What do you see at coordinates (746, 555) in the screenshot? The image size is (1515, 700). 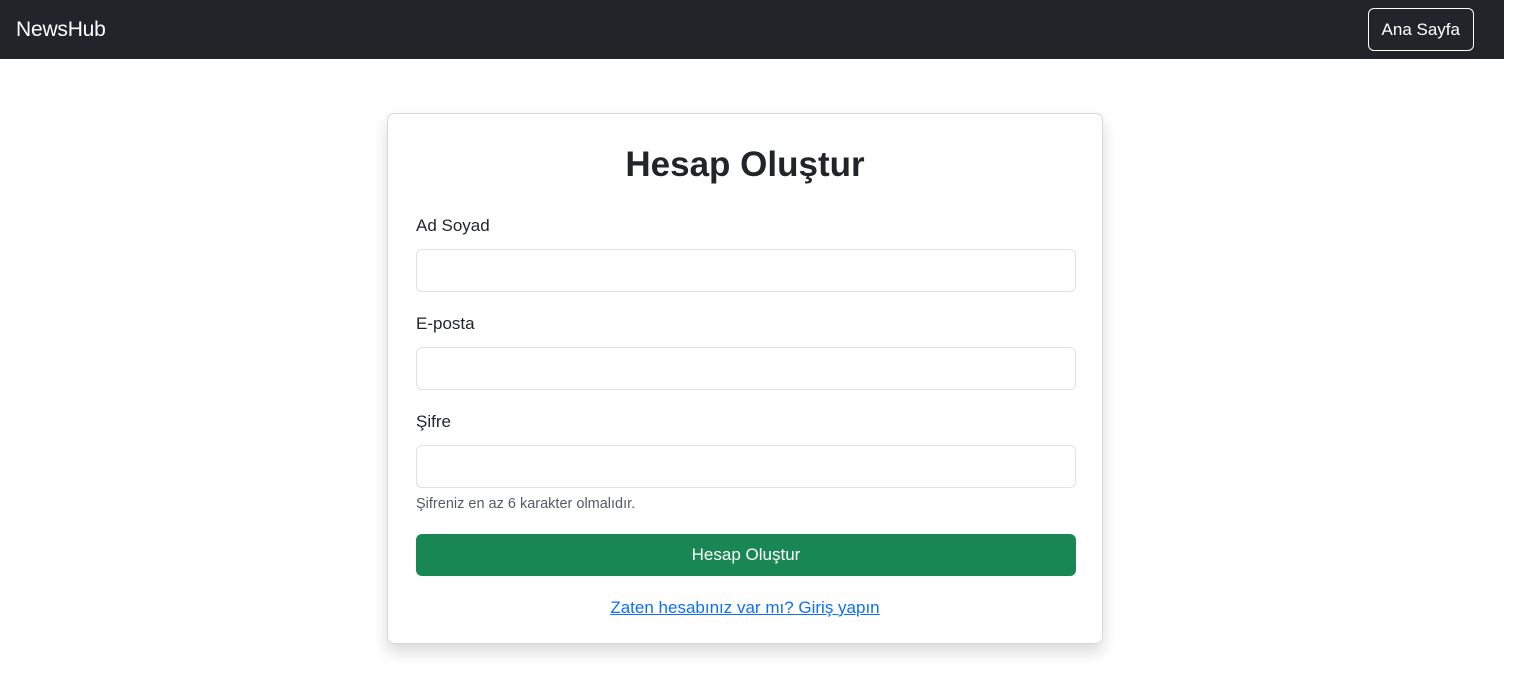 I see `create-account-button: Hesap Oluştur` at bounding box center [746, 555].